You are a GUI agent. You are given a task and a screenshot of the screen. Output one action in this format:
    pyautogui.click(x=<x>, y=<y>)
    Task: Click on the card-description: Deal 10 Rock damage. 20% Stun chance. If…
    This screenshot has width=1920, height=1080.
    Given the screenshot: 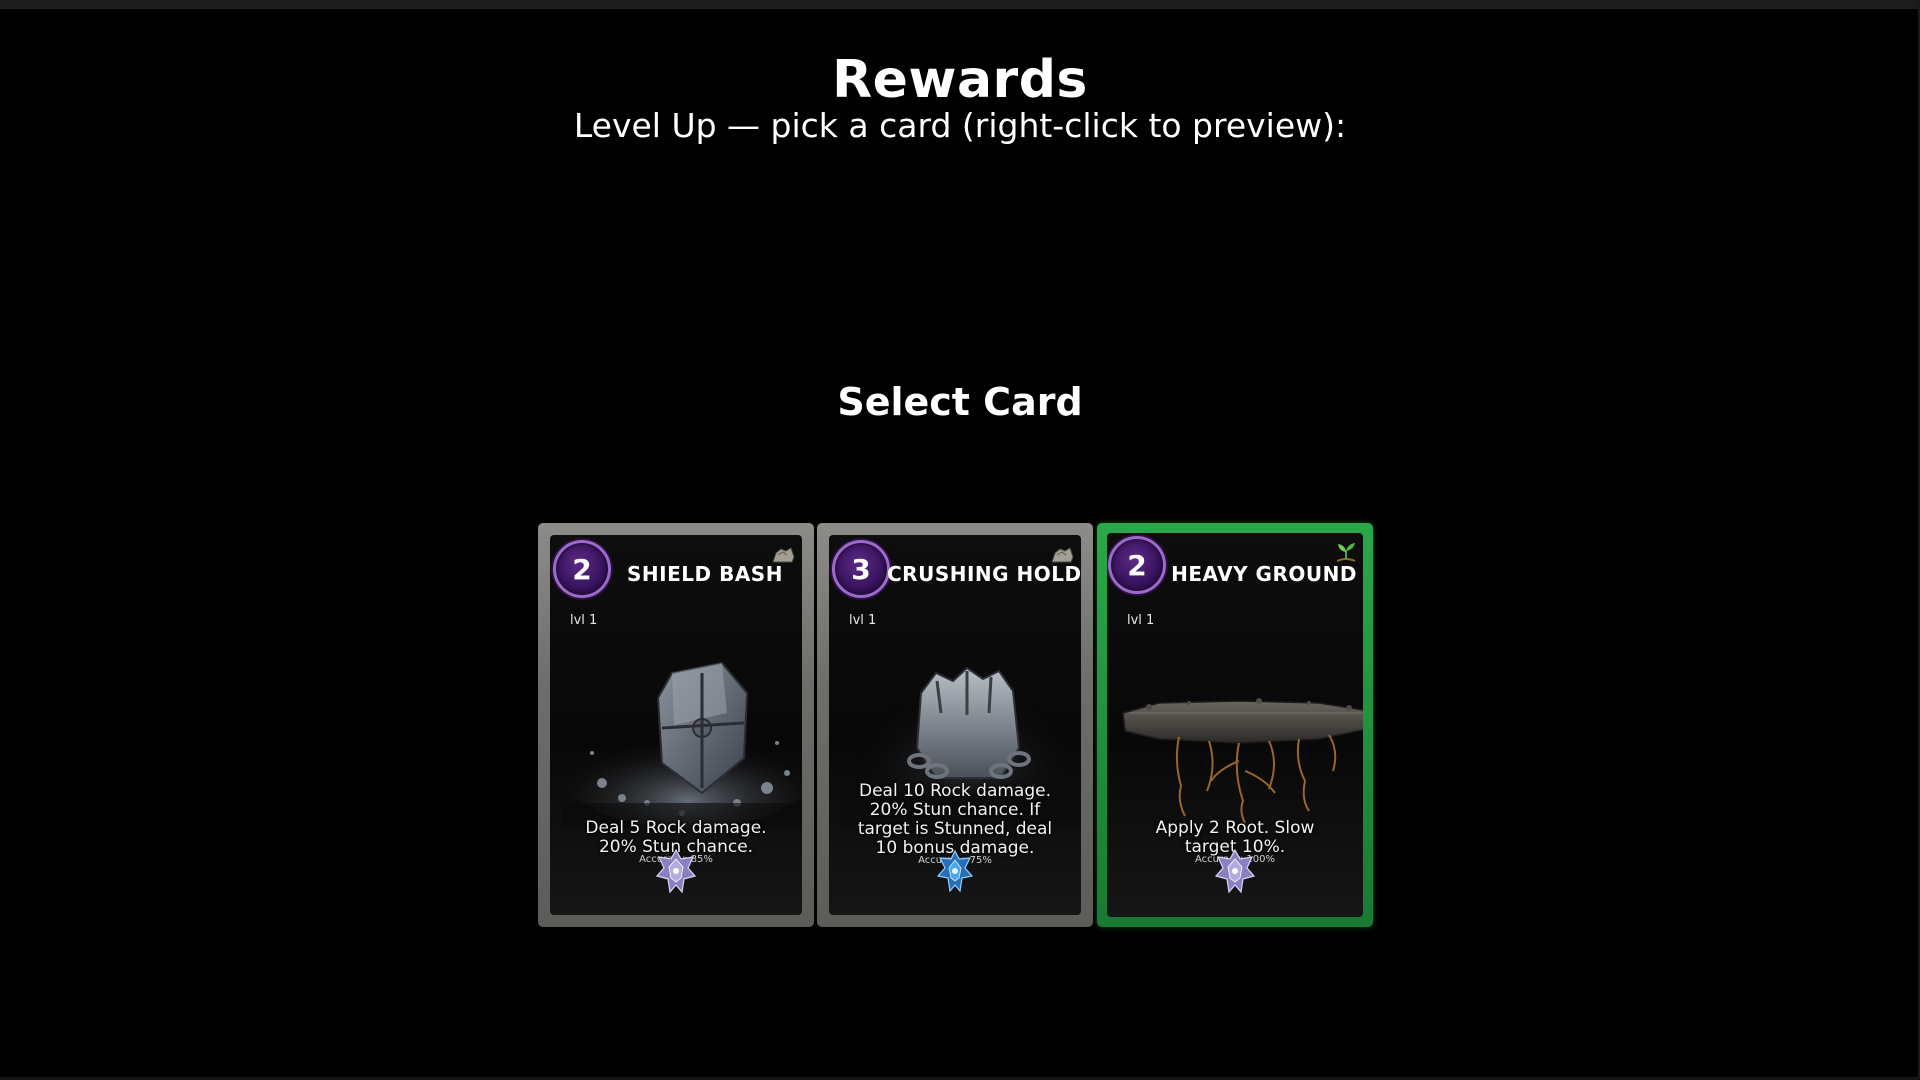 What is the action you would take?
    pyautogui.click(x=955, y=819)
    